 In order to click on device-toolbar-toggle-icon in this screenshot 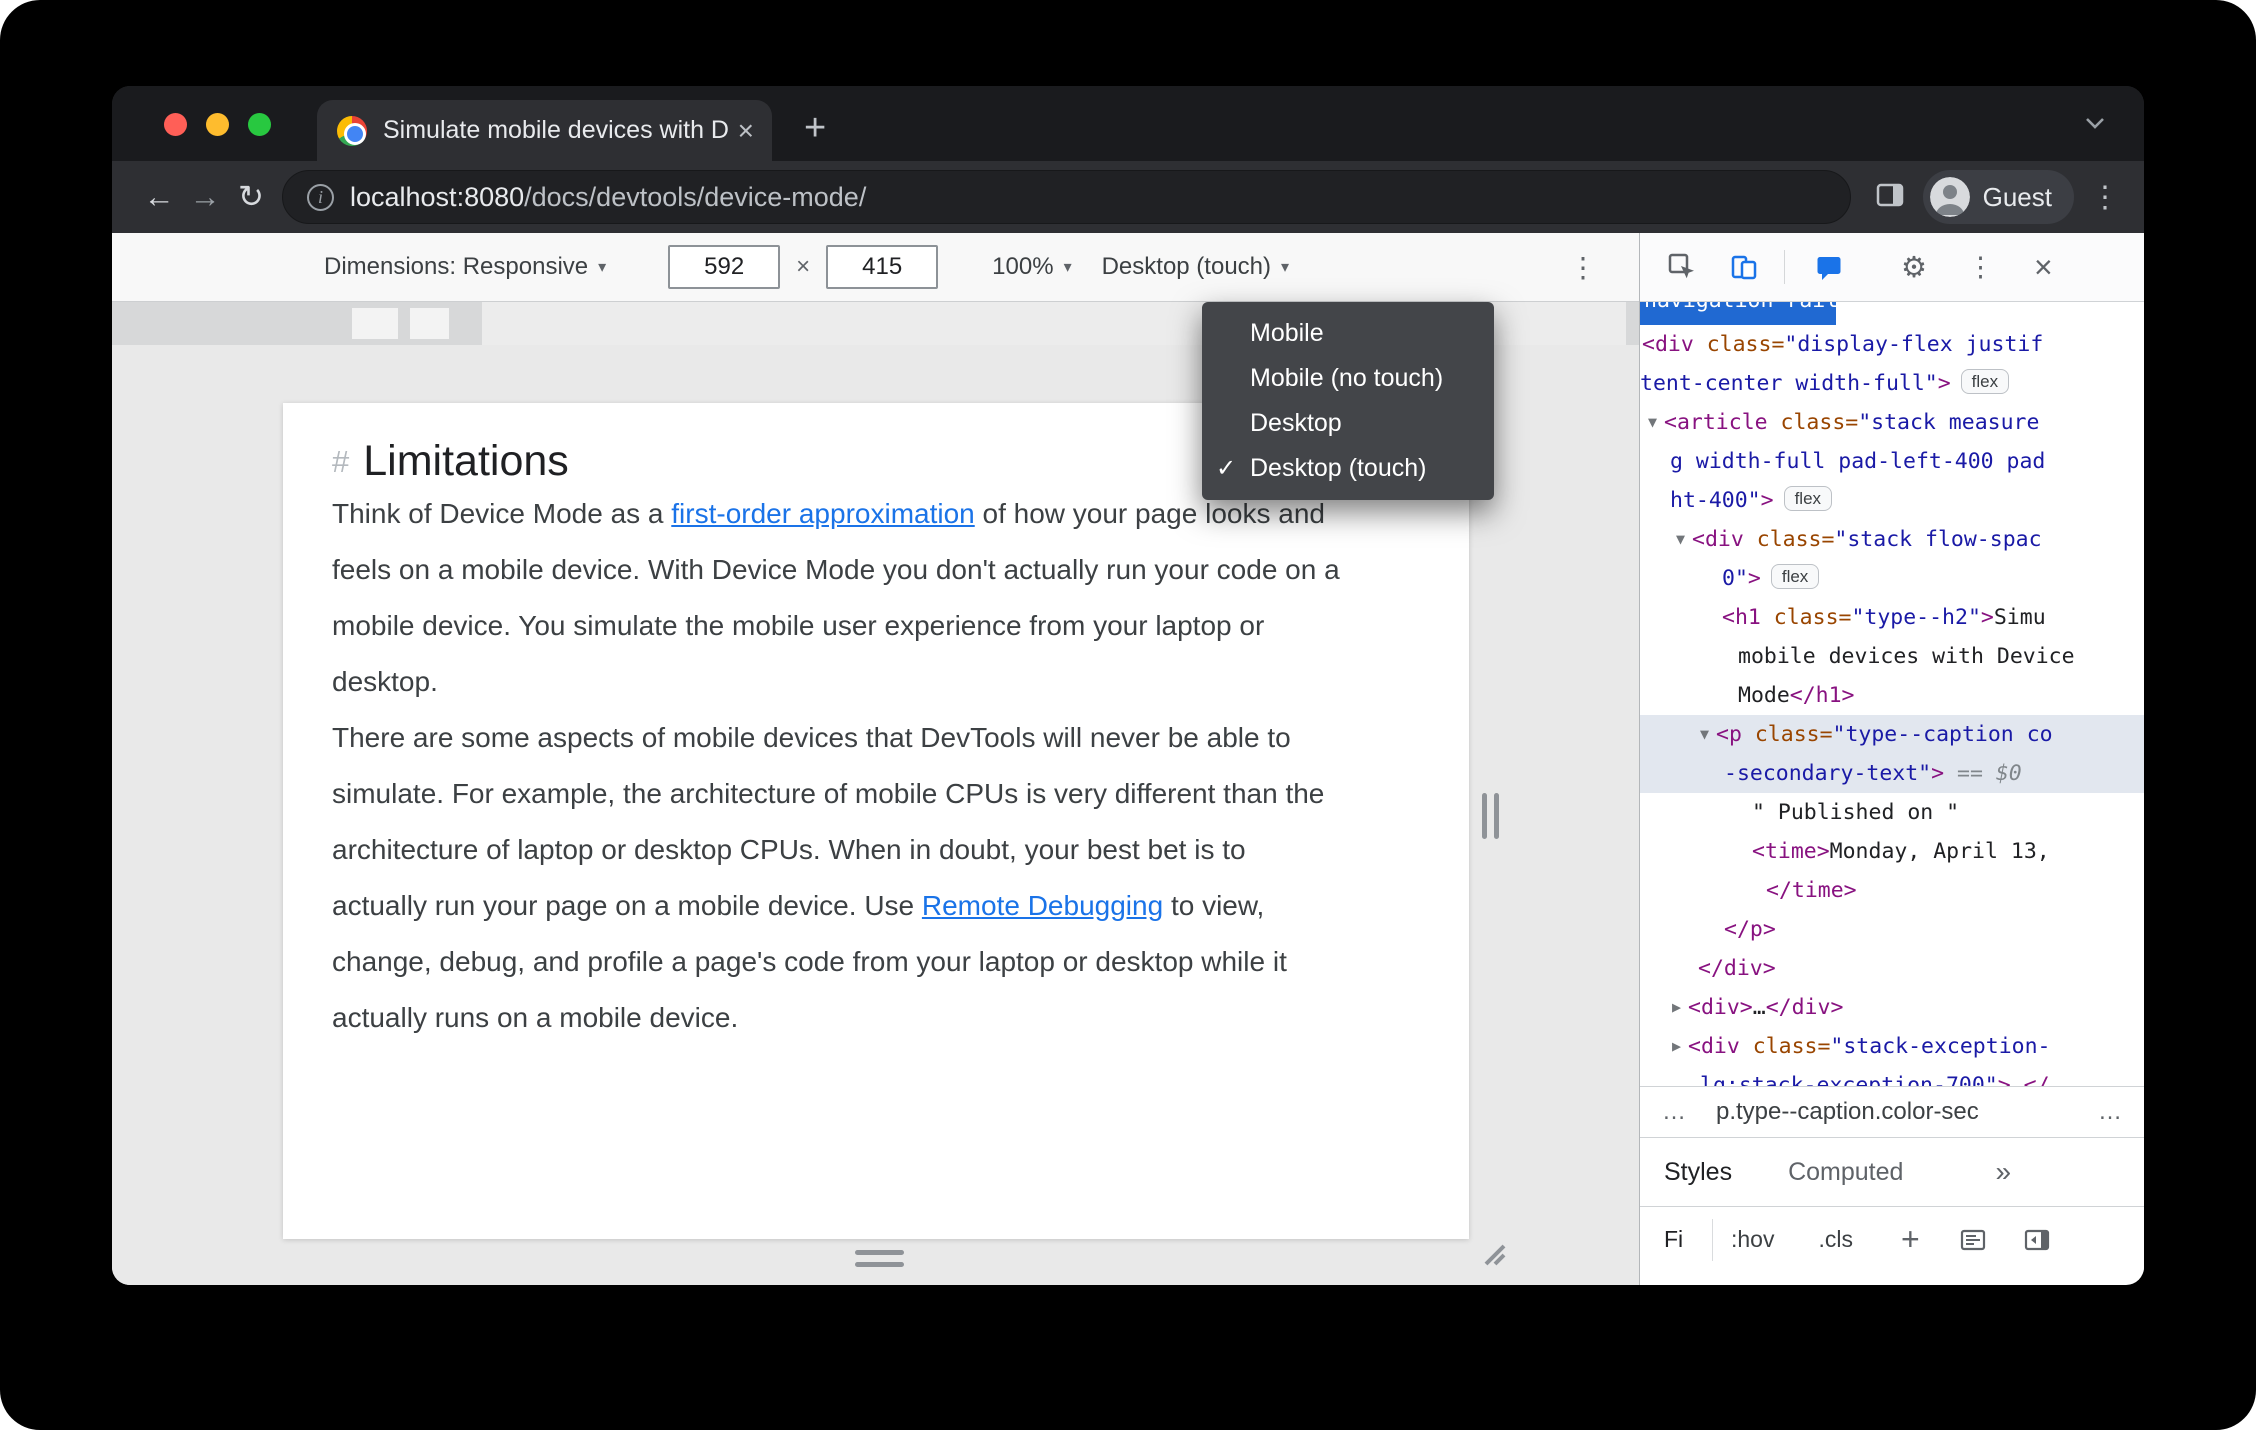, I will do `click(1744, 267)`.